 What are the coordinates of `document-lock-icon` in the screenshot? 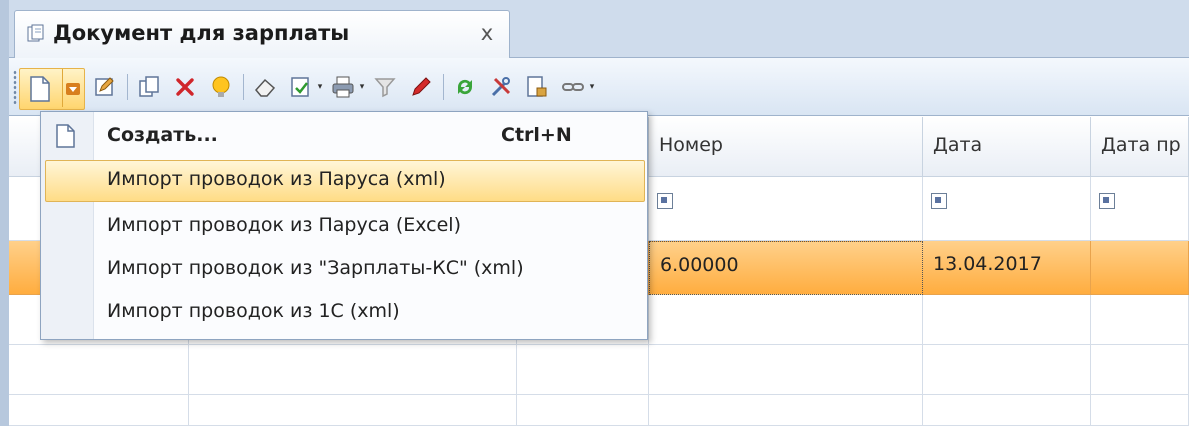 It's located at (537, 87).